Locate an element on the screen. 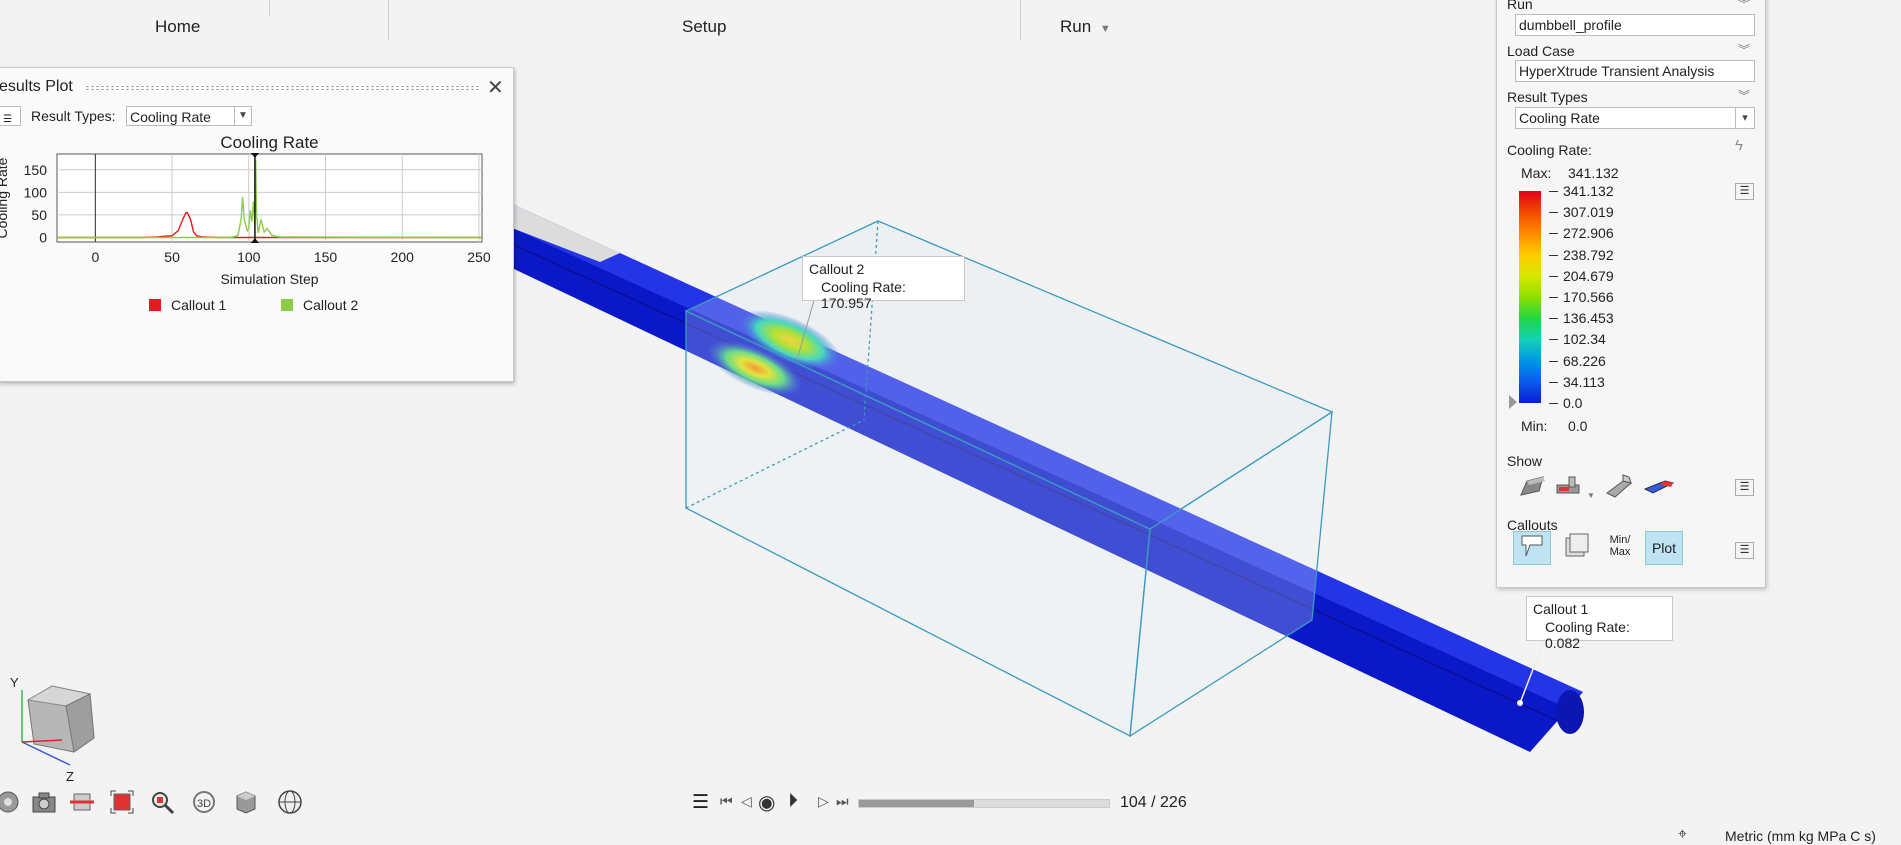  section-cut-icon is located at coordinates (82, 802).